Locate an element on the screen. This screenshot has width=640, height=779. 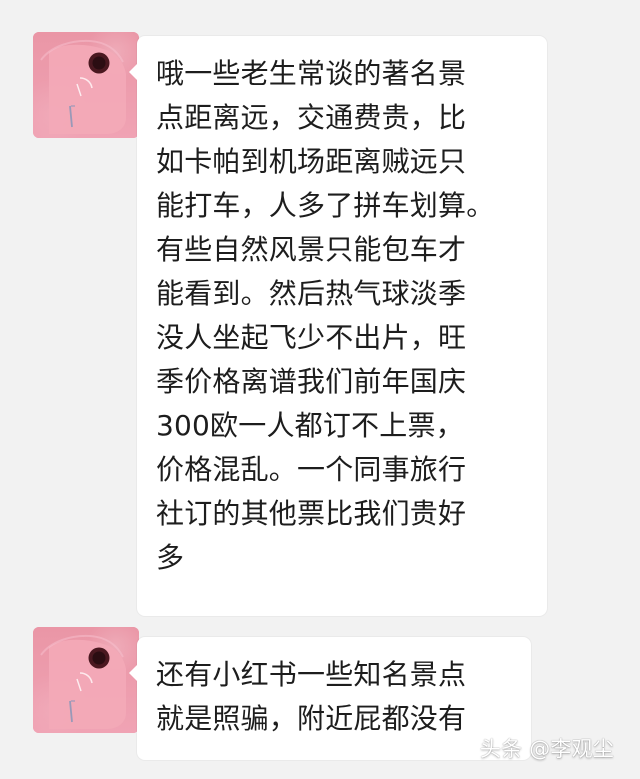
message-text-2: 还有小红书一些知名景点 就是照骗，附近屁都没有 is located at coordinates (311, 696).